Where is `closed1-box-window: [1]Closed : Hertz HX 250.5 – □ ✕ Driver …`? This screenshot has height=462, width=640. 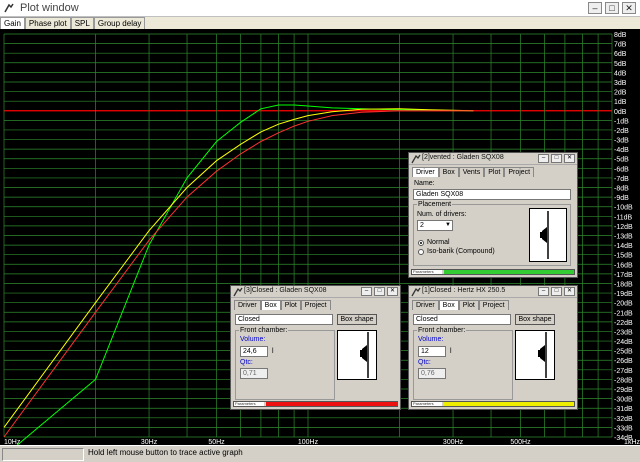
closed1-box-window: [1]Closed : Hertz HX 250.5 – □ ✕ Driver … is located at coordinates (493, 347).